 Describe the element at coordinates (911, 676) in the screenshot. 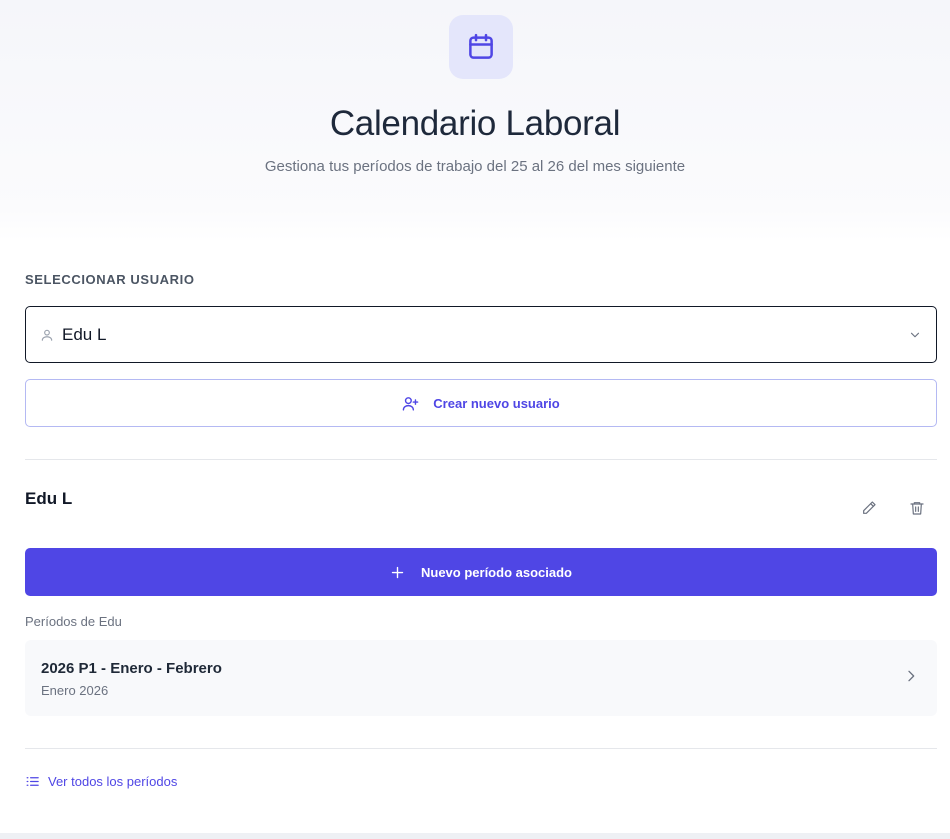

I see `chevron-right-icon` at that location.